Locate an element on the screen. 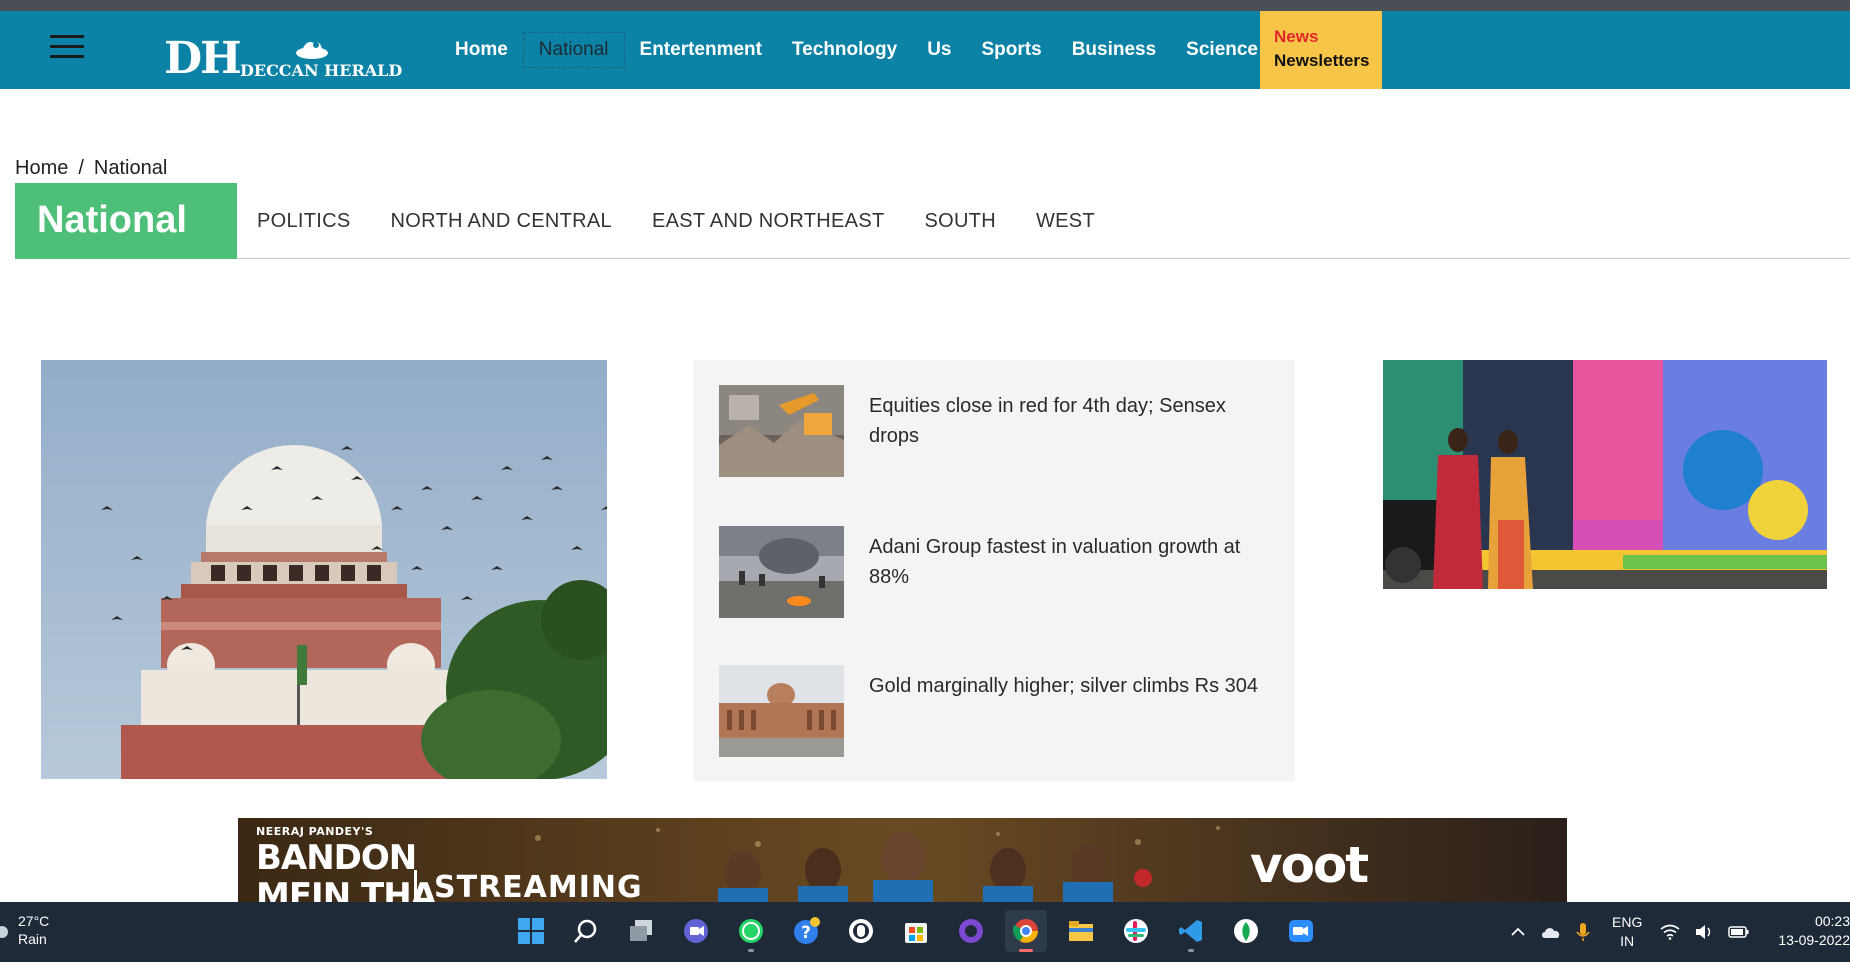 The height and width of the screenshot is (962, 1850). clock-date: 13-09-2022 is located at coordinates (1814, 940).